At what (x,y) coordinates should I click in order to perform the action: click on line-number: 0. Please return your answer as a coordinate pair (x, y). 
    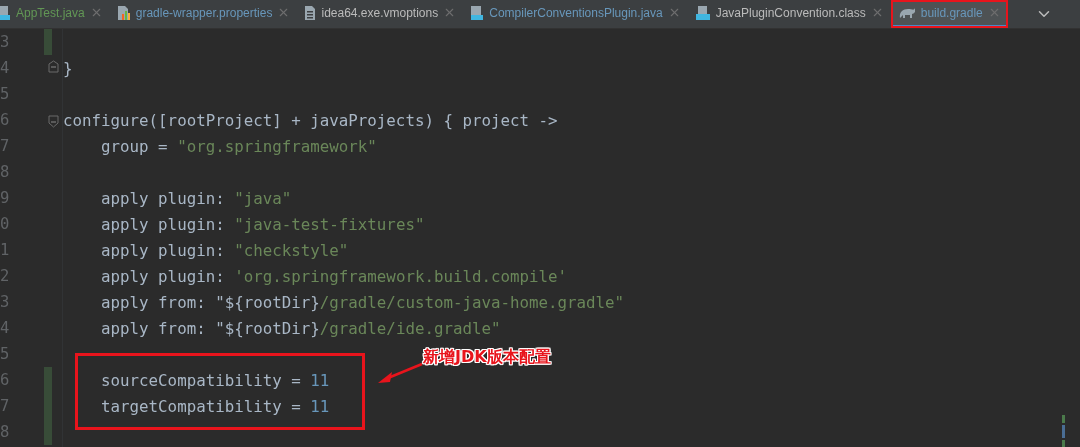
    Looking at the image, I should click on (5, 224).